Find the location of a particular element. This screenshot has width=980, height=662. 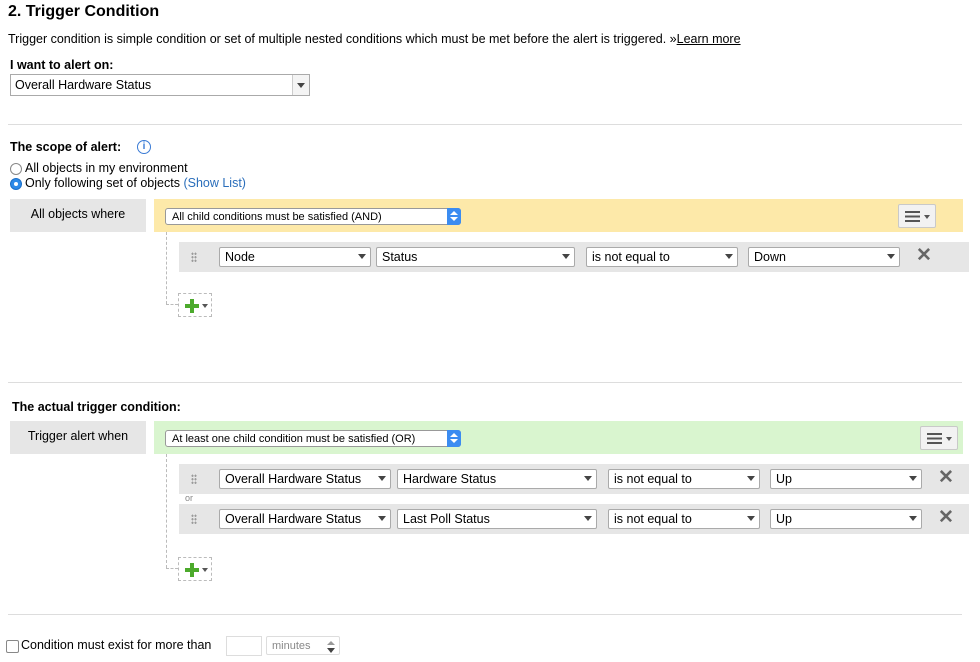

scope-cond-field2-select: Status is located at coordinates (475, 257).